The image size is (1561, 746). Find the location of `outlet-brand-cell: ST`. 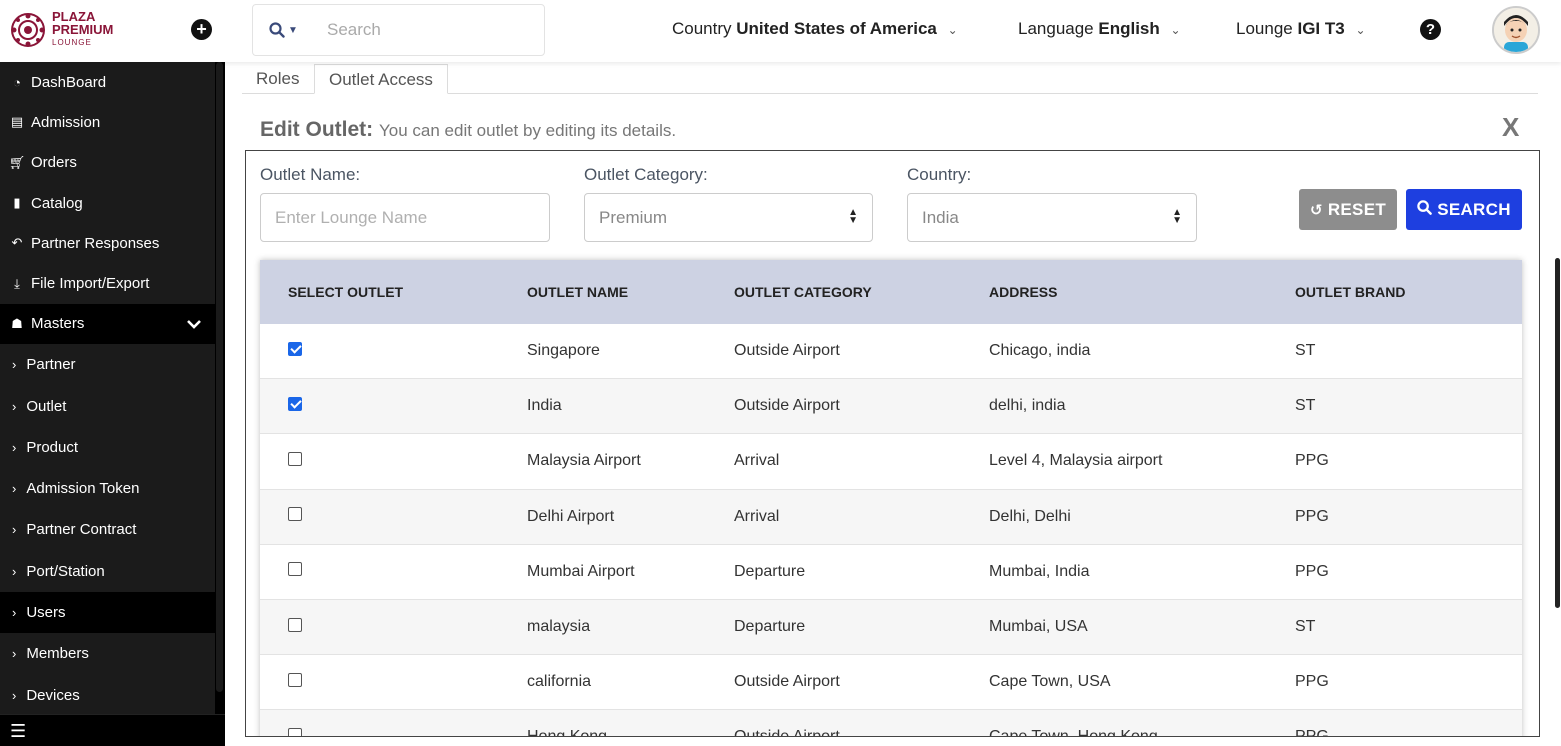

outlet-brand-cell: ST is located at coordinates (1305, 627).